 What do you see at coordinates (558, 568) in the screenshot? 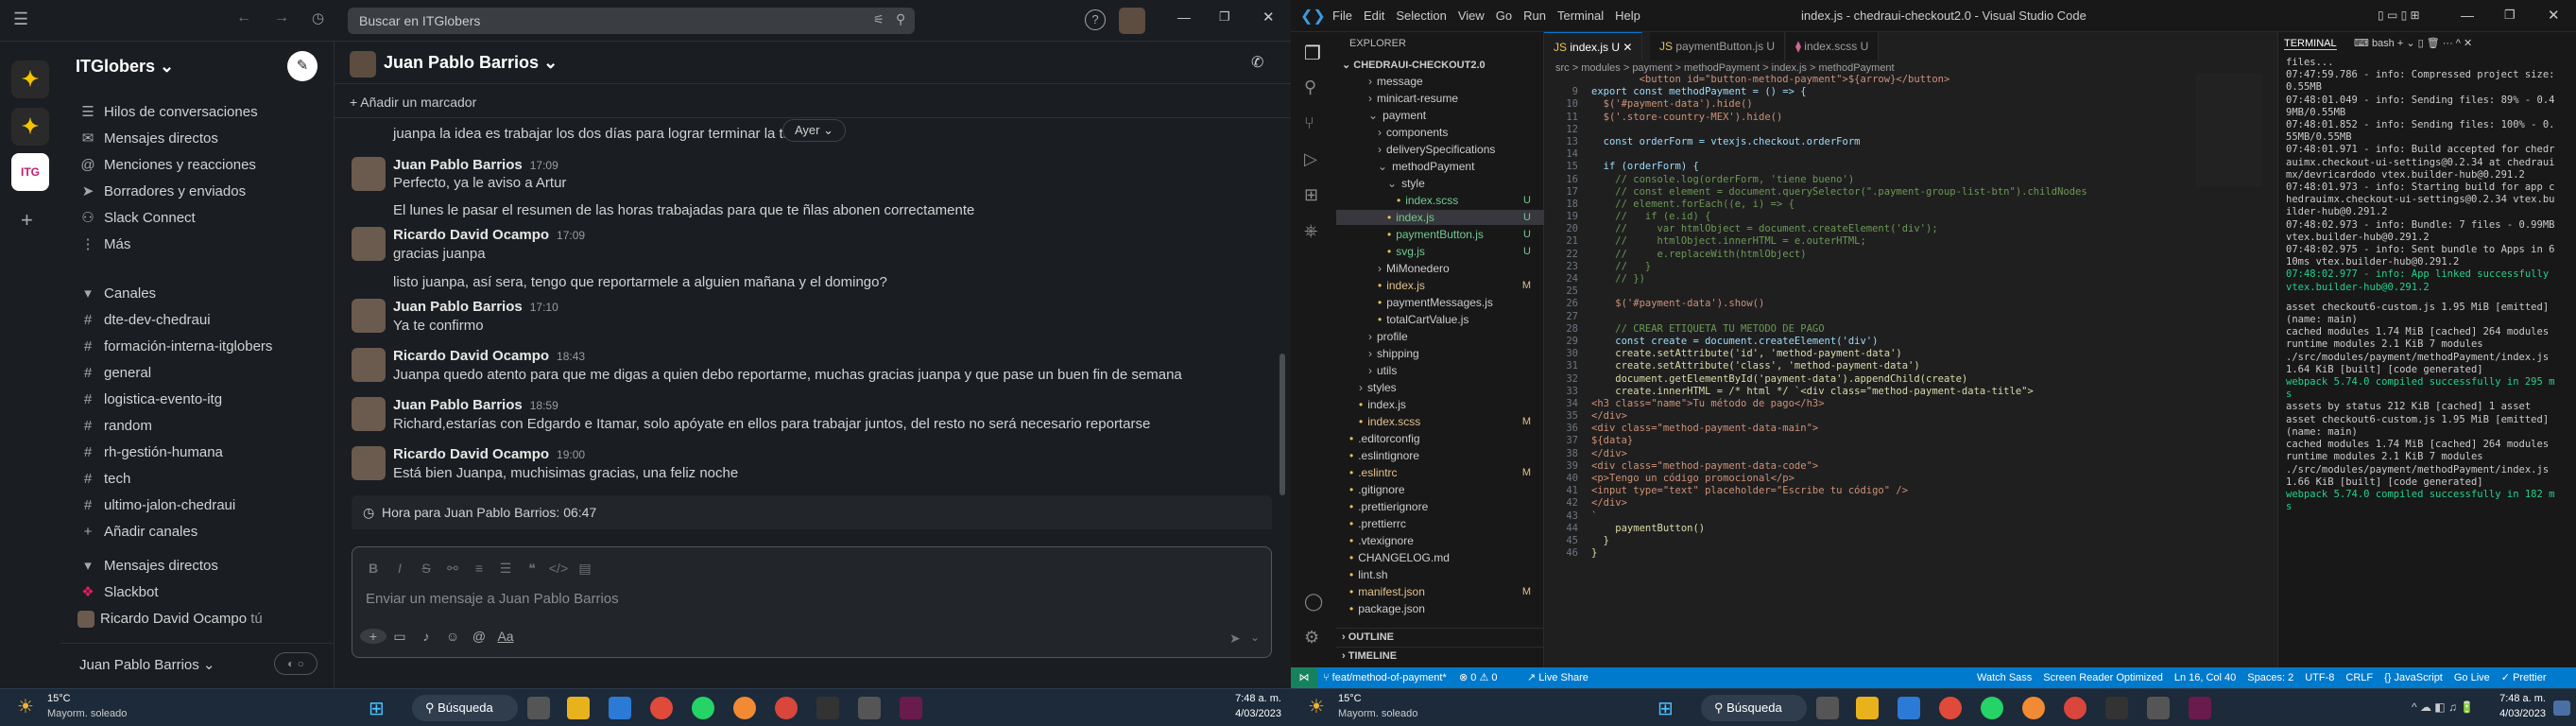
I see `code-icon: </>` at bounding box center [558, 568].